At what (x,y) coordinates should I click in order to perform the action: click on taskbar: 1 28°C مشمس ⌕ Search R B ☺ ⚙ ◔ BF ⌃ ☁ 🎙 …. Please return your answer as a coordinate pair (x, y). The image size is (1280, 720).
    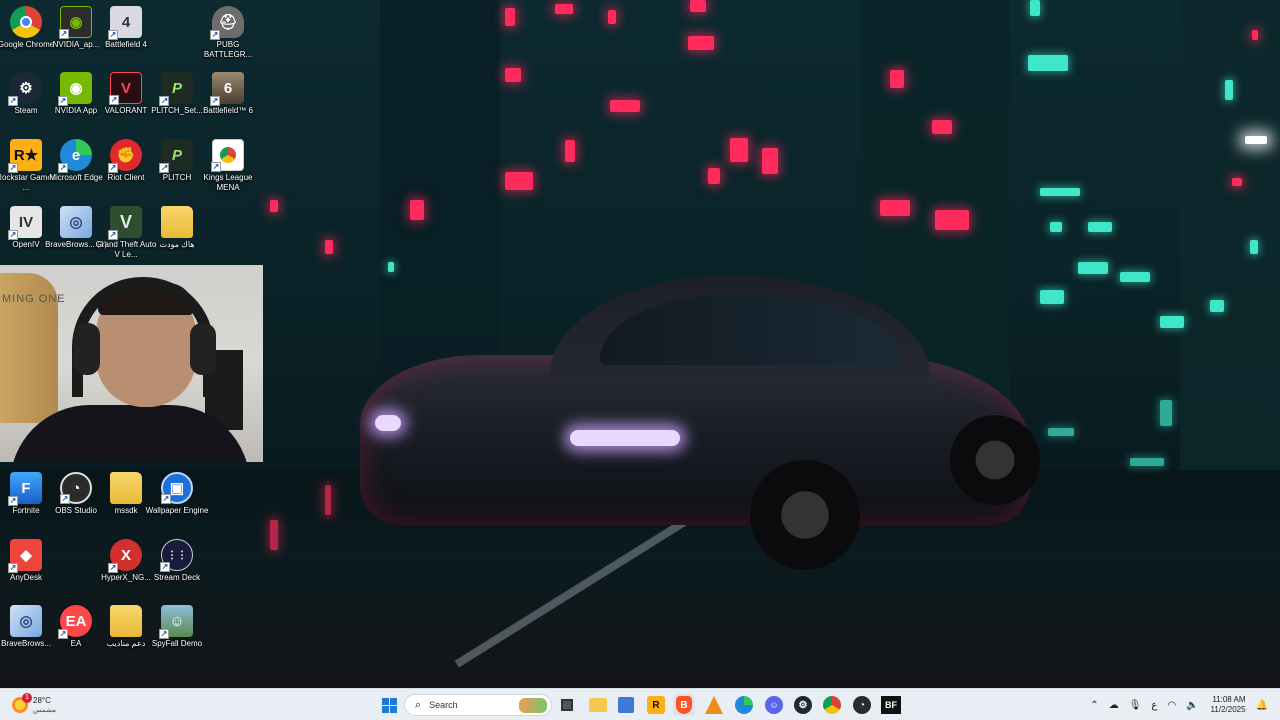
    Looking at the image, I should click on (640, 704).